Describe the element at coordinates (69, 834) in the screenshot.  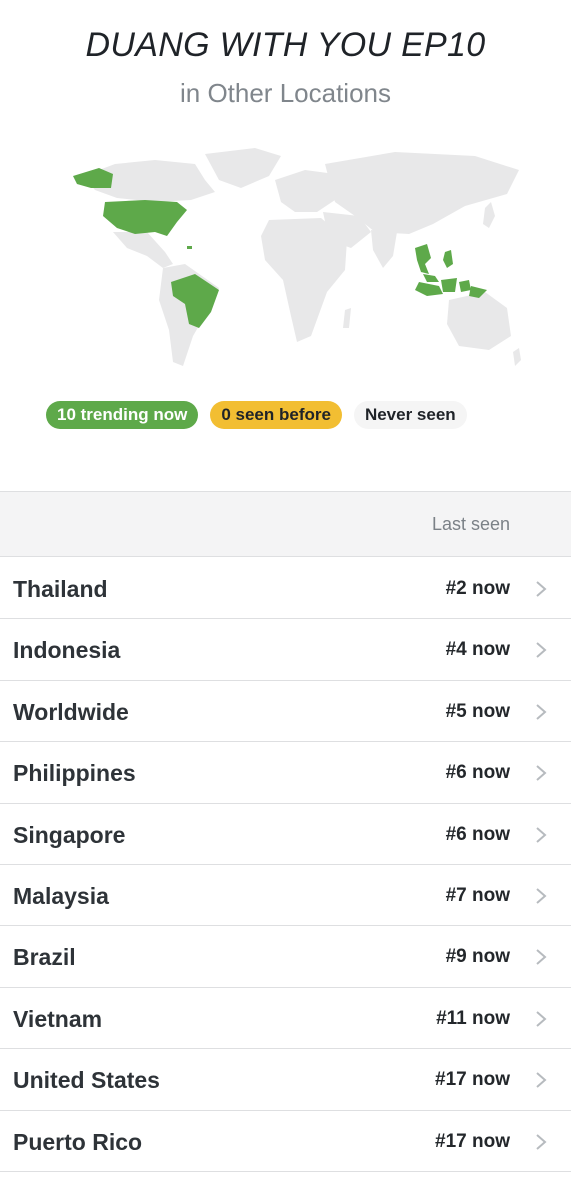
I see `location-name: Singapore` at that location.